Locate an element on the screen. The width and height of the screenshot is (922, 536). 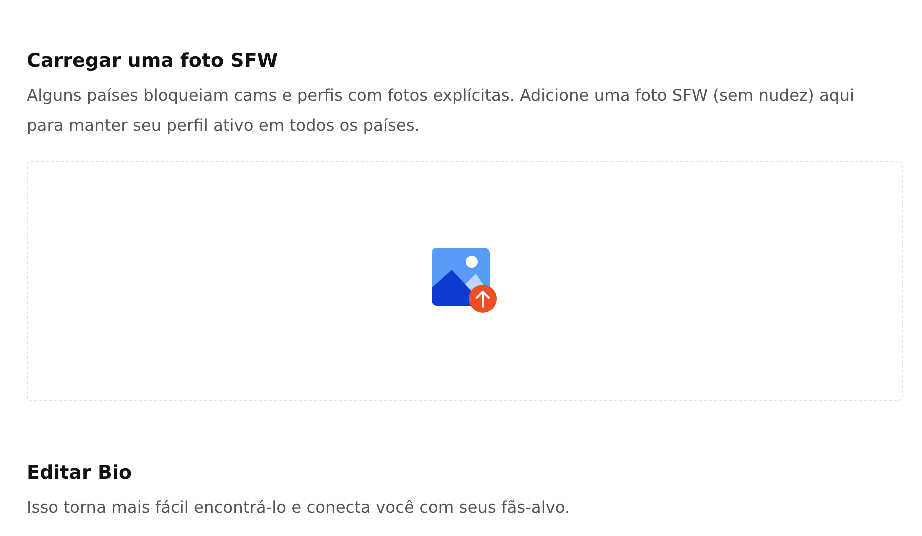
image-upload-icon is located at coordinates (465, 281).